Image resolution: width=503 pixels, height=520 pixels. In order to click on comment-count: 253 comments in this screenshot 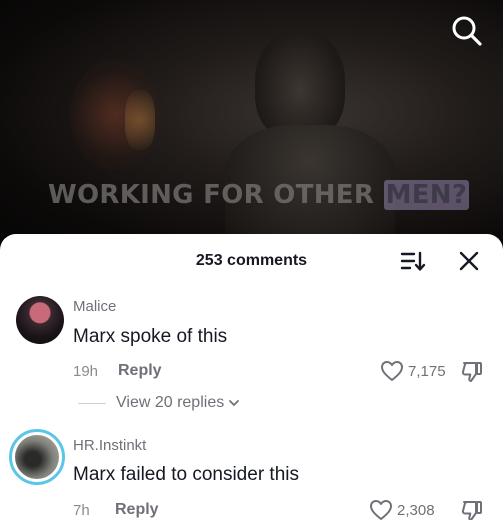, I will do `click(251, 260)`.